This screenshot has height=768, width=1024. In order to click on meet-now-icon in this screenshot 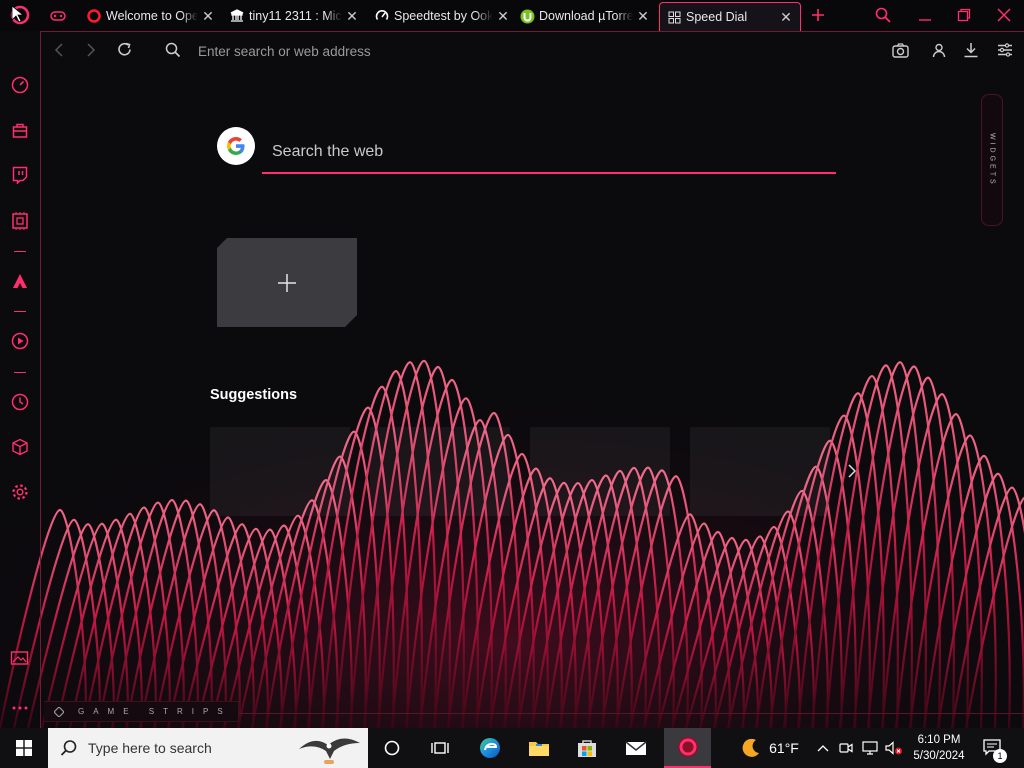, I will do `click(846, 748)`.